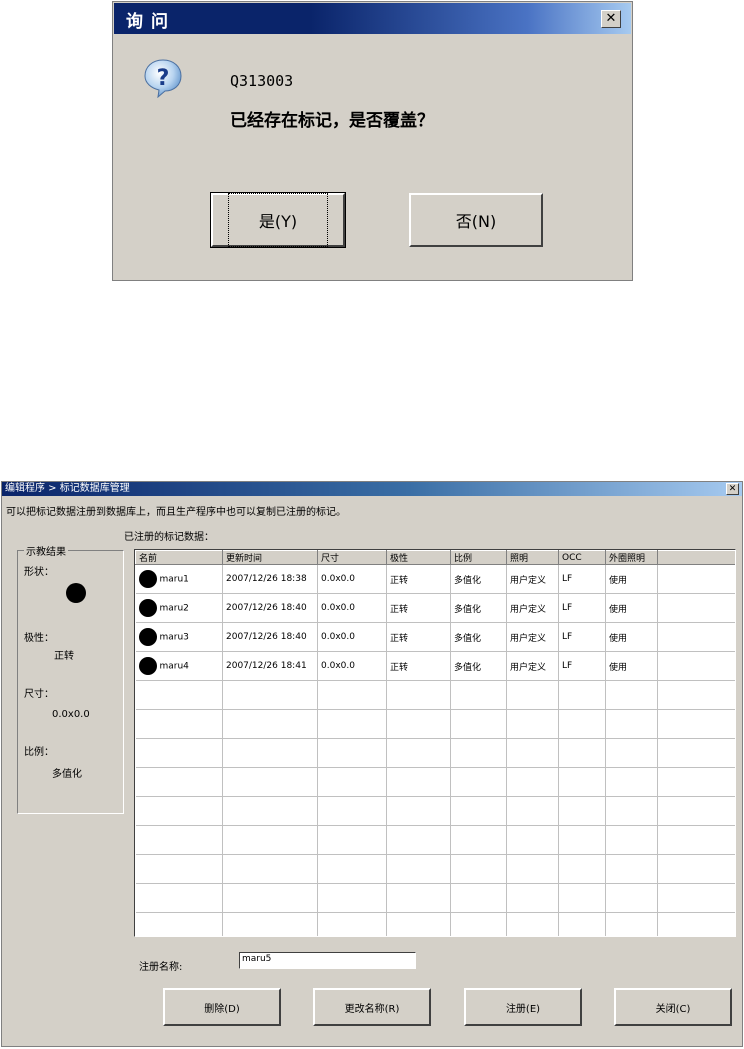 The width and height of the screenshot is (744, 1049). I want to click on rename-button: 更改名称(R), so click(372, 1007).